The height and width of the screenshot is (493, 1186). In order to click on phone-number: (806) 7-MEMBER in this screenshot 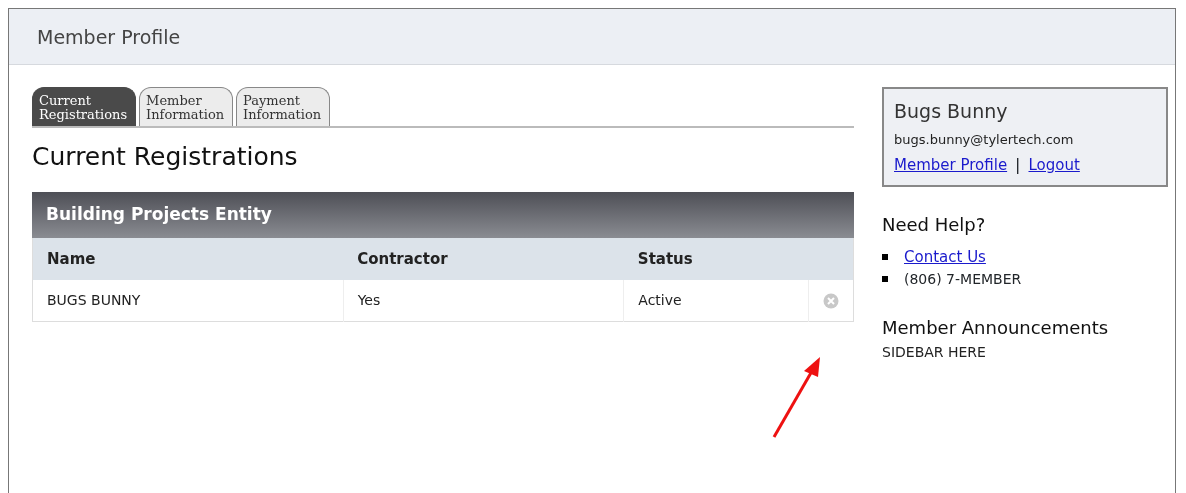, I will do `click(963, 279)`.